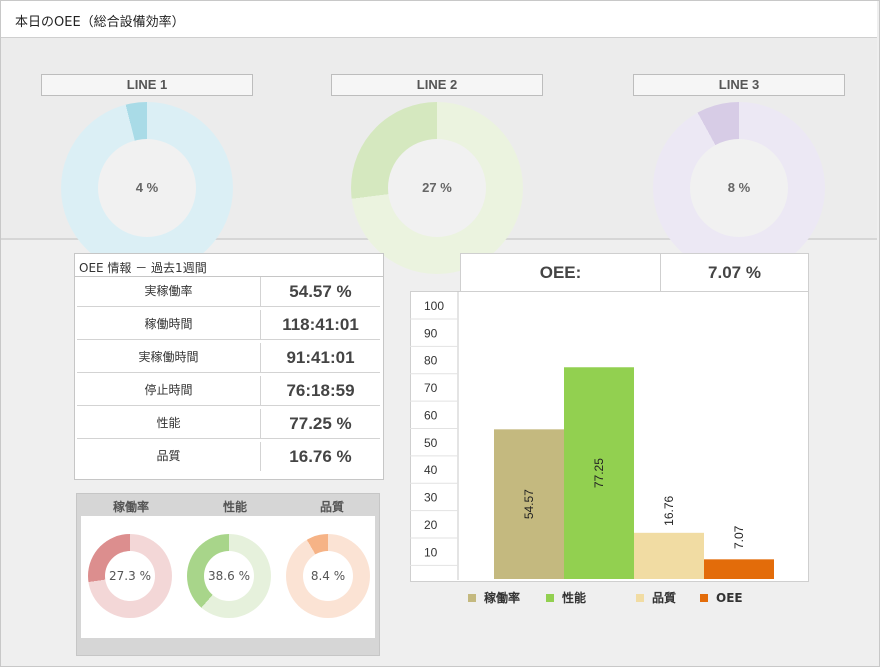 The height and width of the screenshot is (667, 880). I want to click on legend-item: 稼働率, so click(494, 598).